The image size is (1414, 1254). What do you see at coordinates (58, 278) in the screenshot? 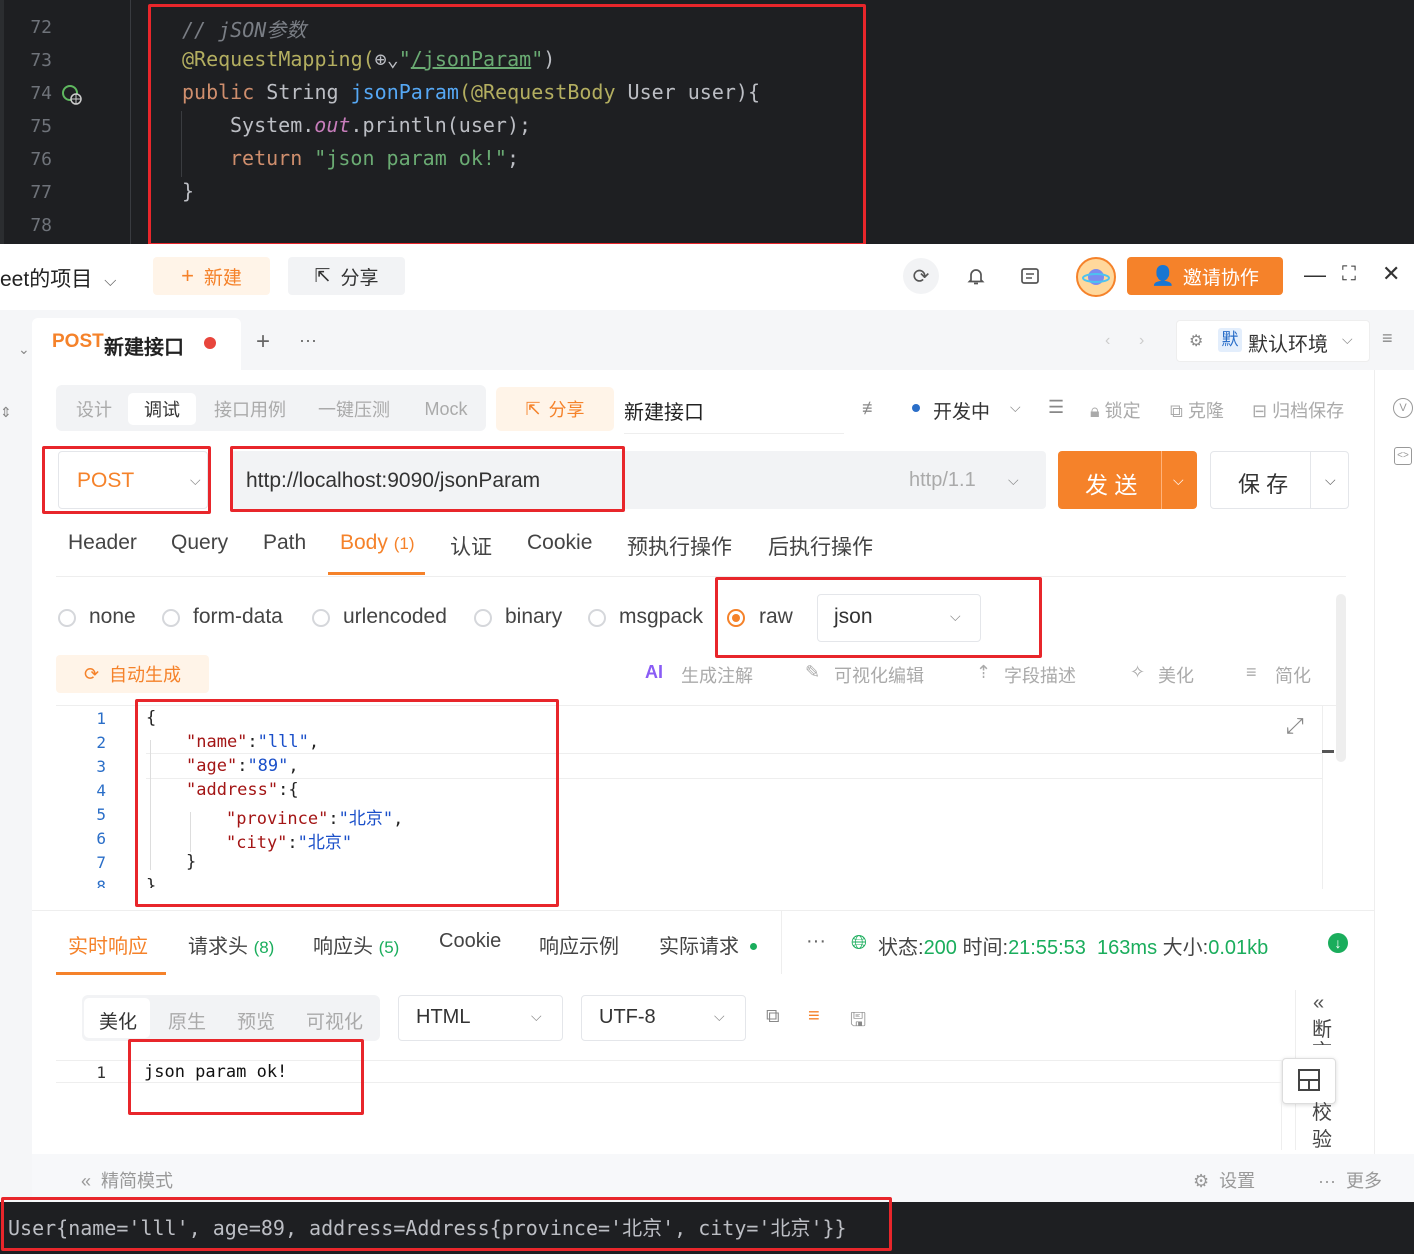
I see `project-name: eet的项目 ⌵` at bounding box center [58, 278].